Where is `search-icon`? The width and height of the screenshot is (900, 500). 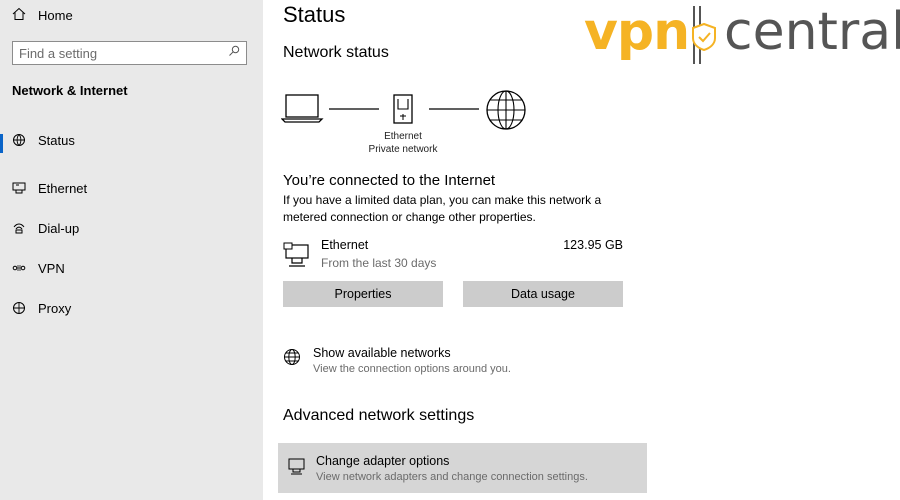 search-icon is located at coordinates (234, 53).